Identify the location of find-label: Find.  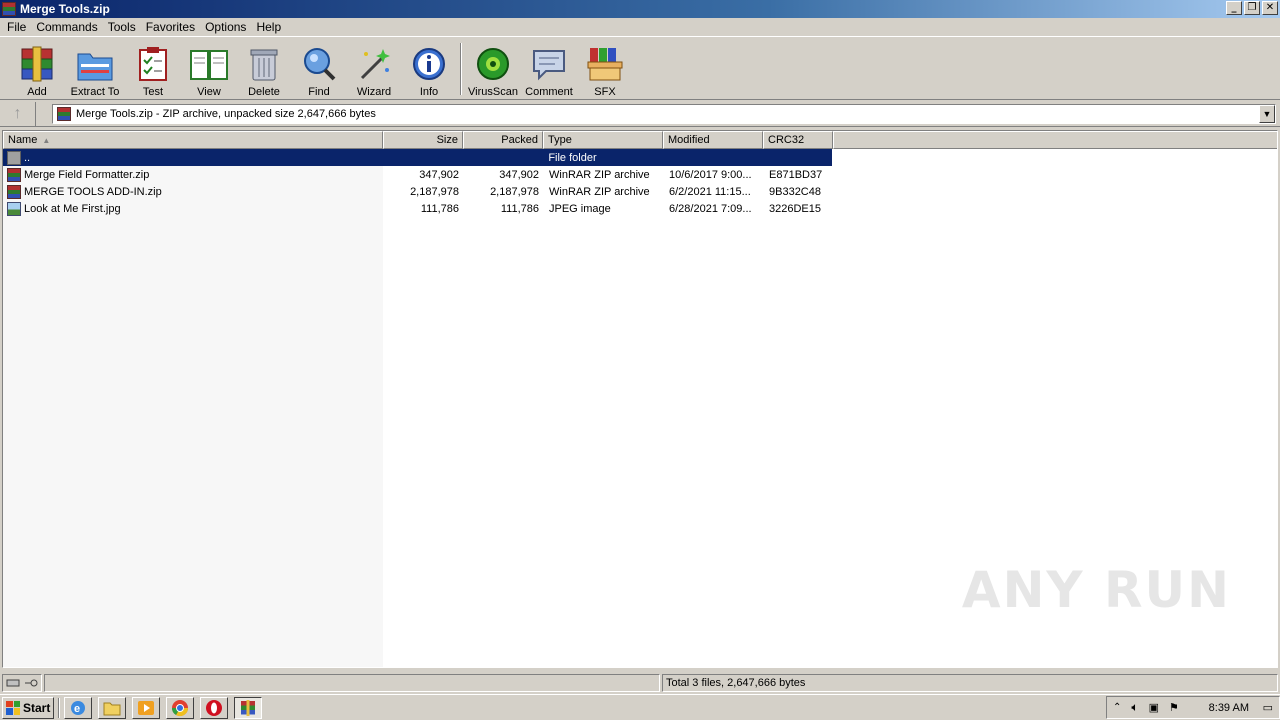
(319, 92).